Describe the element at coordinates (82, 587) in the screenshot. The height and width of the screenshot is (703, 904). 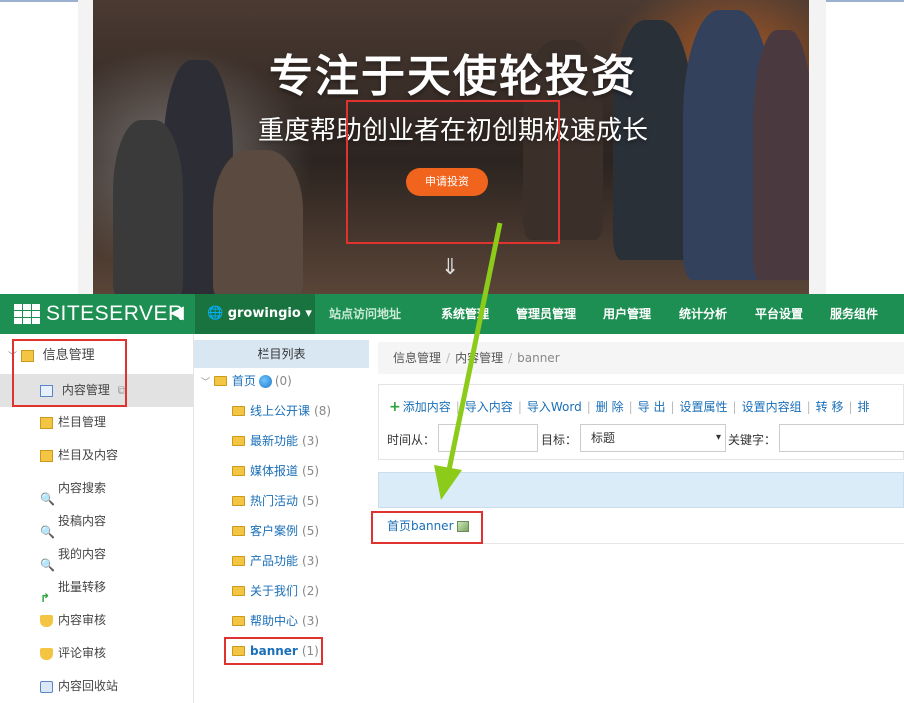
I see `sidebar-item-label: 批量转移` at that location.